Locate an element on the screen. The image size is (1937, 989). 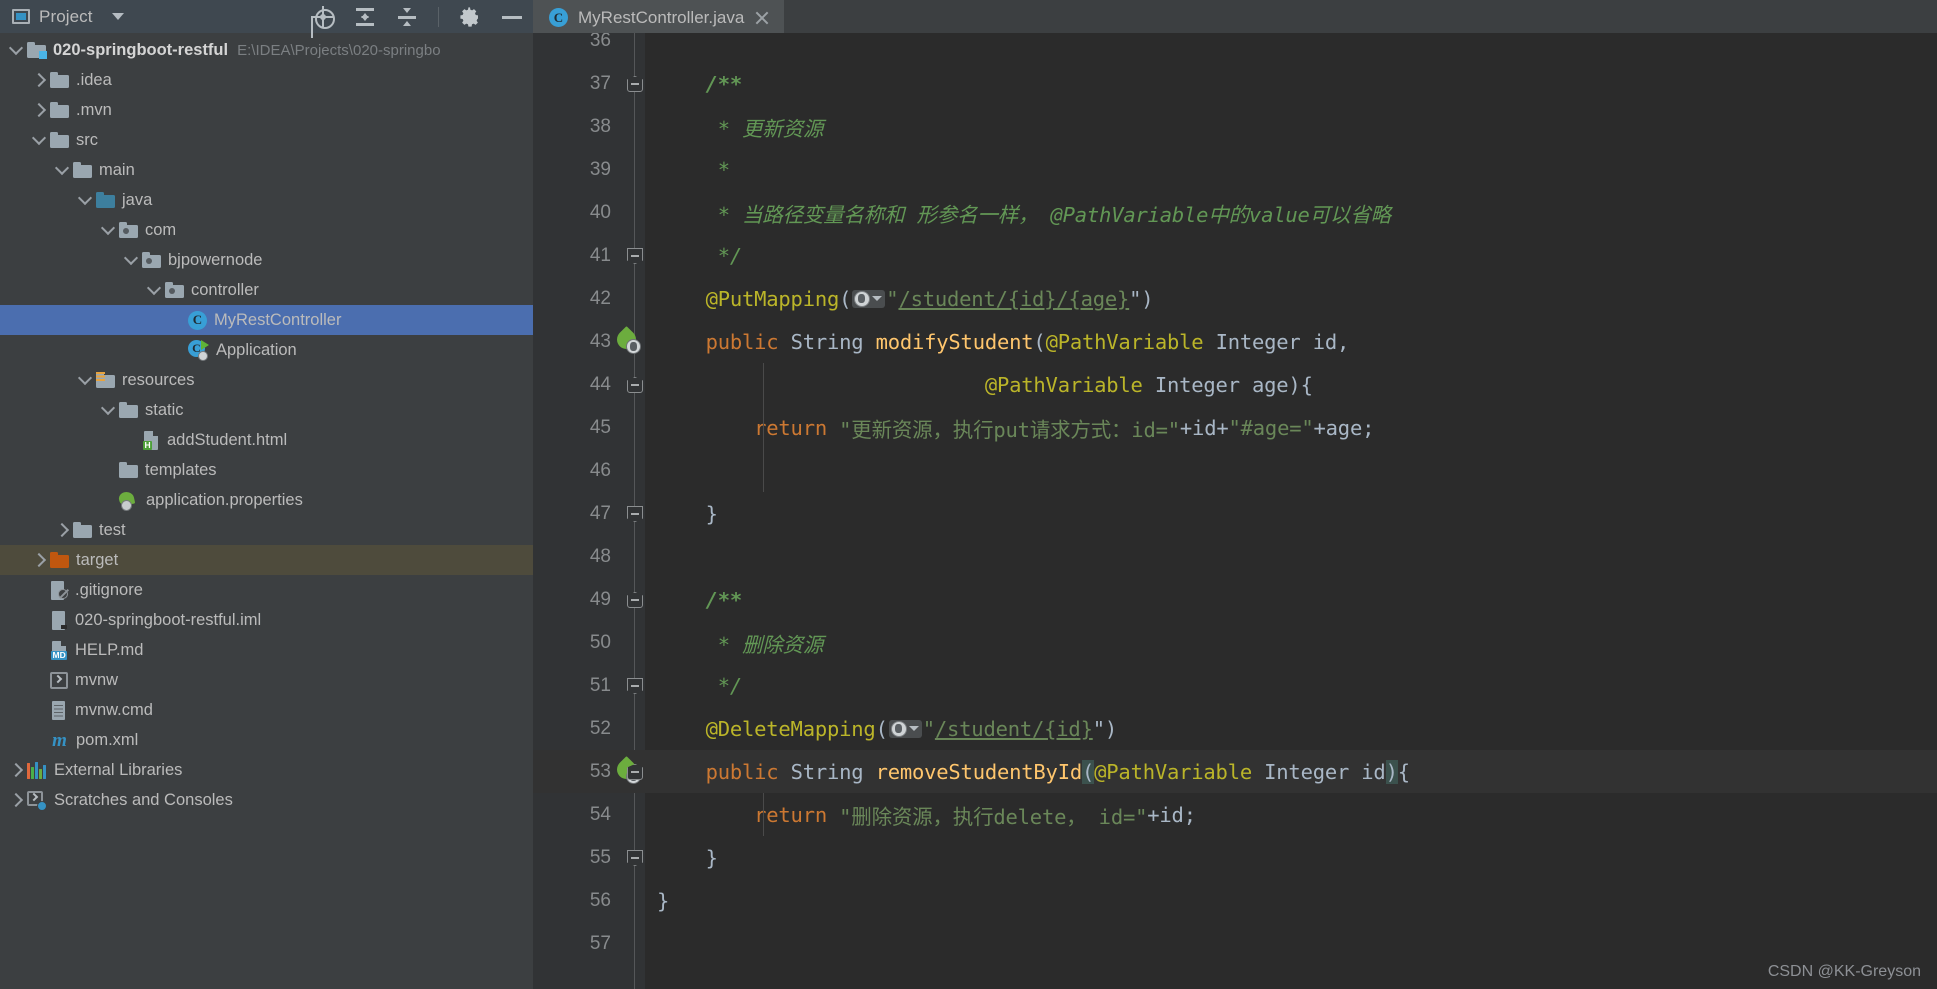
tree-row-target: target is located at coordinates (266, 560).